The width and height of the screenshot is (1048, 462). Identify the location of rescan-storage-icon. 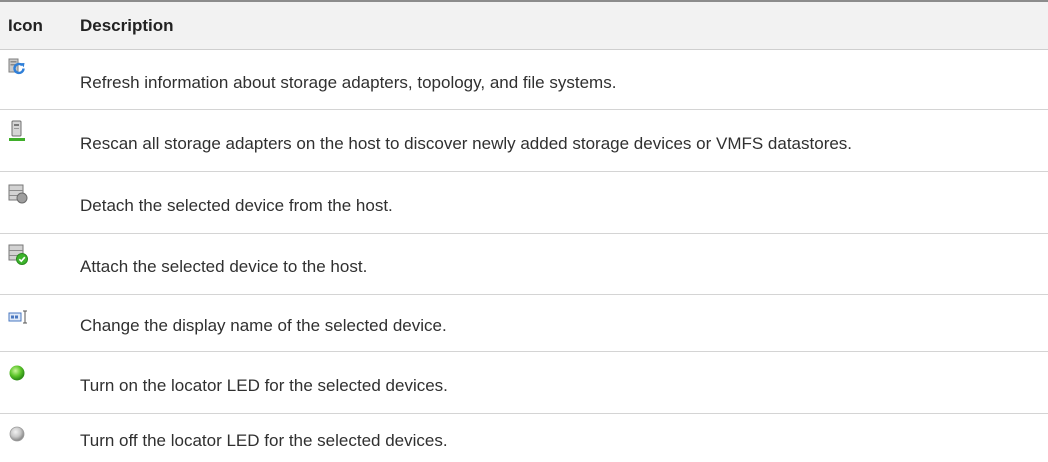
(17, 130).